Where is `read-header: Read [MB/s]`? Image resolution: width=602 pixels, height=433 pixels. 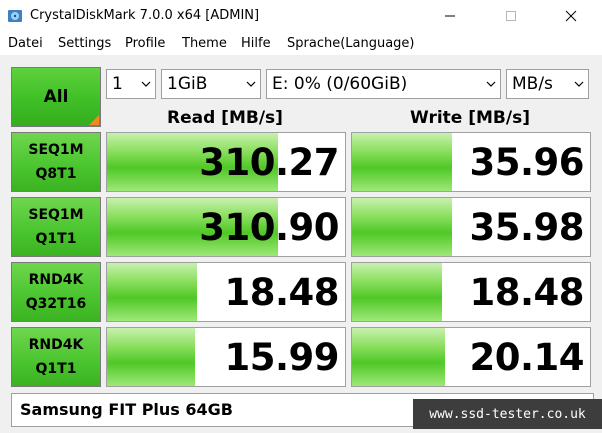 read-header: Read [MB/s] is located at coordinates (225, 118).